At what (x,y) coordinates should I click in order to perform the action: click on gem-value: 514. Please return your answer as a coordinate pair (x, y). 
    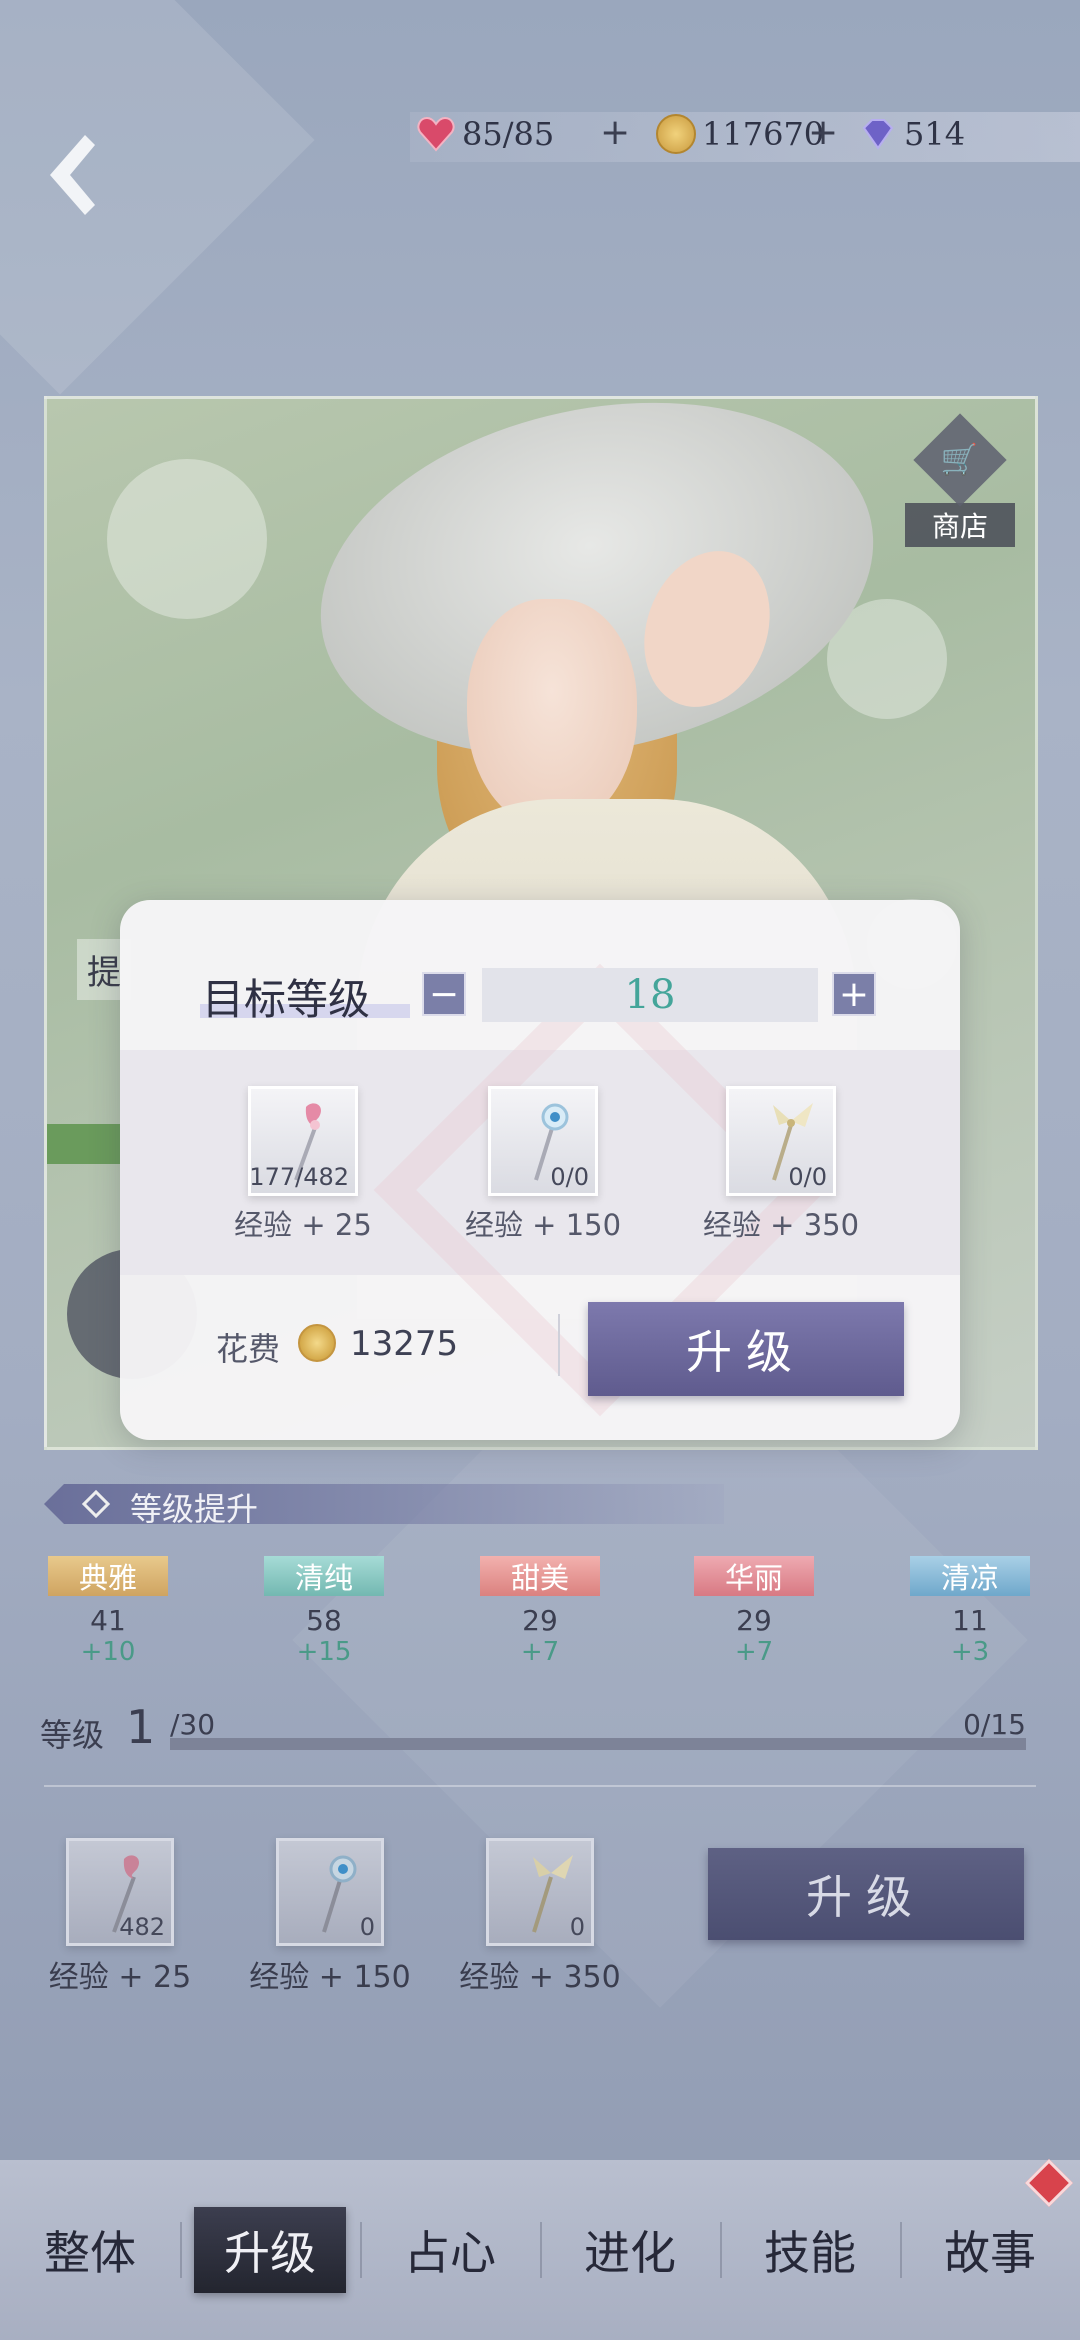
    Looking at the image, I should click on (935, 134).